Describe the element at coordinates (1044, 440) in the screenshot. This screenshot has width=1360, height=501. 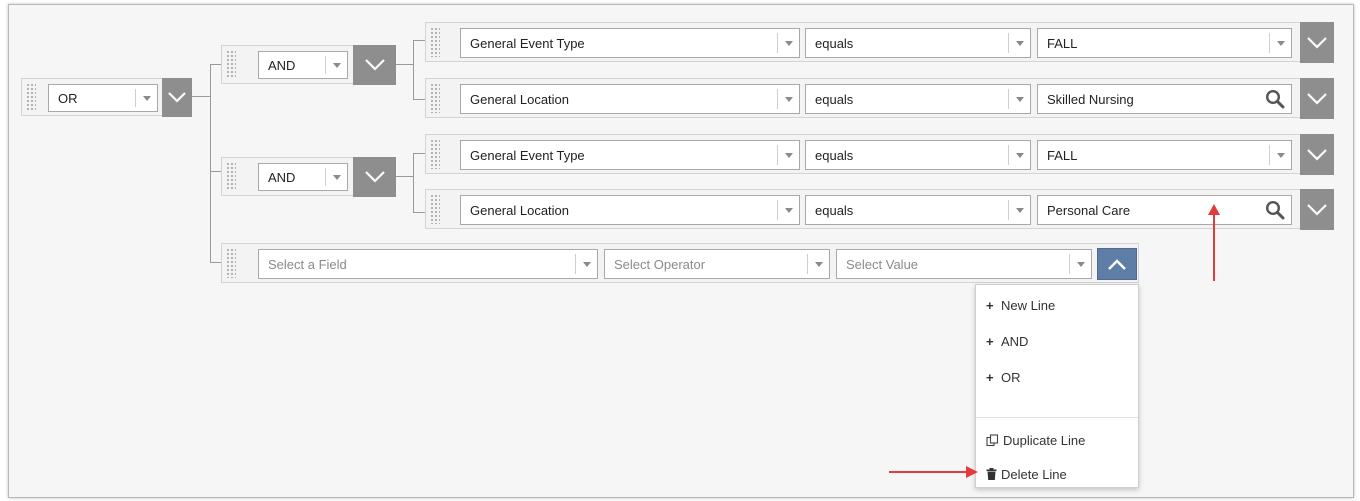
I see `menu-item-label: Duplicate Line` at that location.